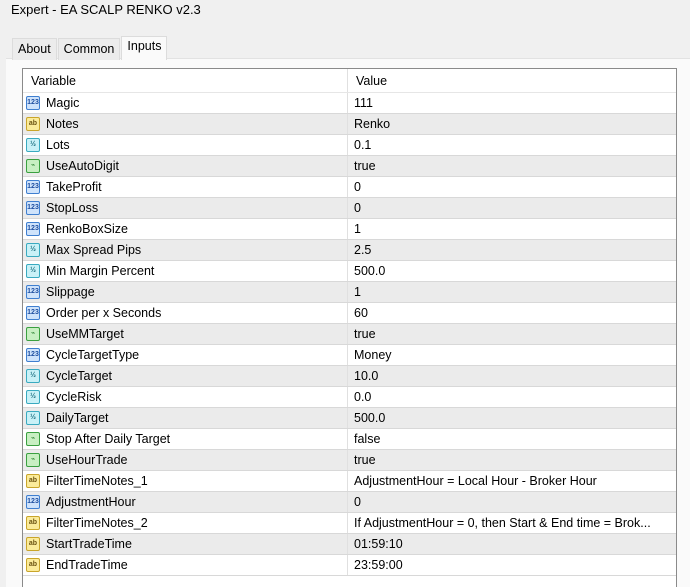 This screenshot has height=587, width=690. Describe the element at coordinates (512, 103) in the screenshot. I see `value-cell: 111` at that location.